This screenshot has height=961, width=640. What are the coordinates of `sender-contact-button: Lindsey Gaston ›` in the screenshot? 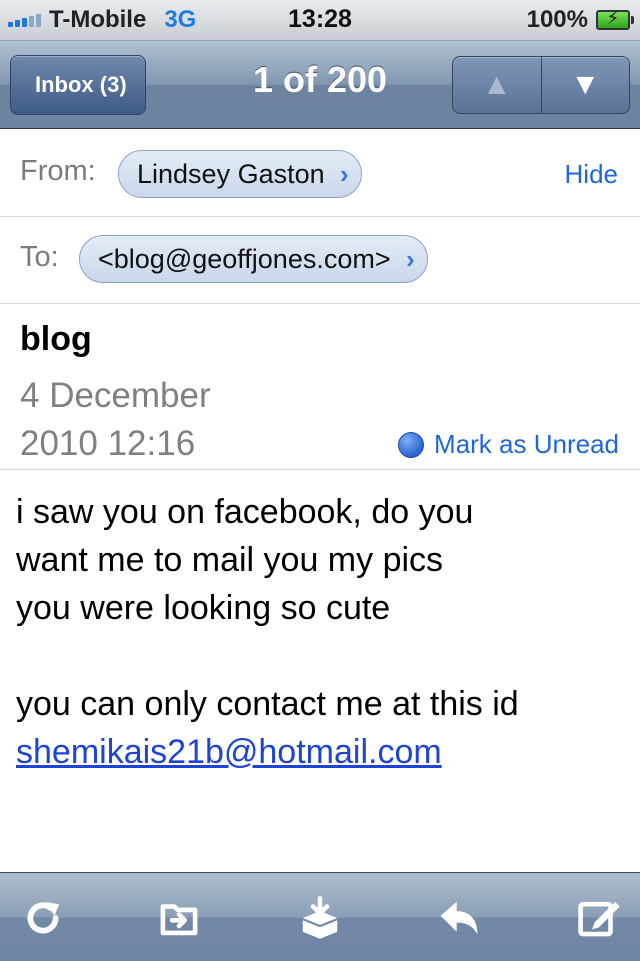 It's located at (240, 174).